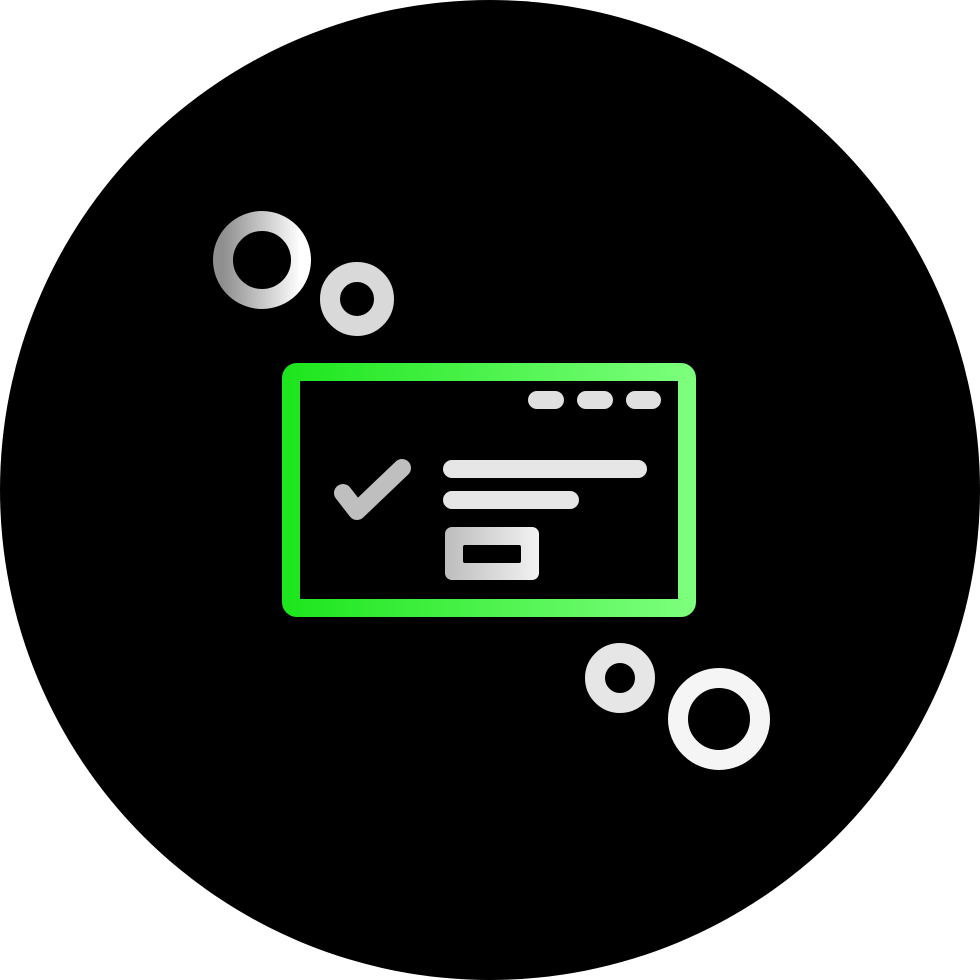 The image size is (980, 980). Describe the element at coordinates (511, 500) in the screenshot. I see `text-line-short` at that location.